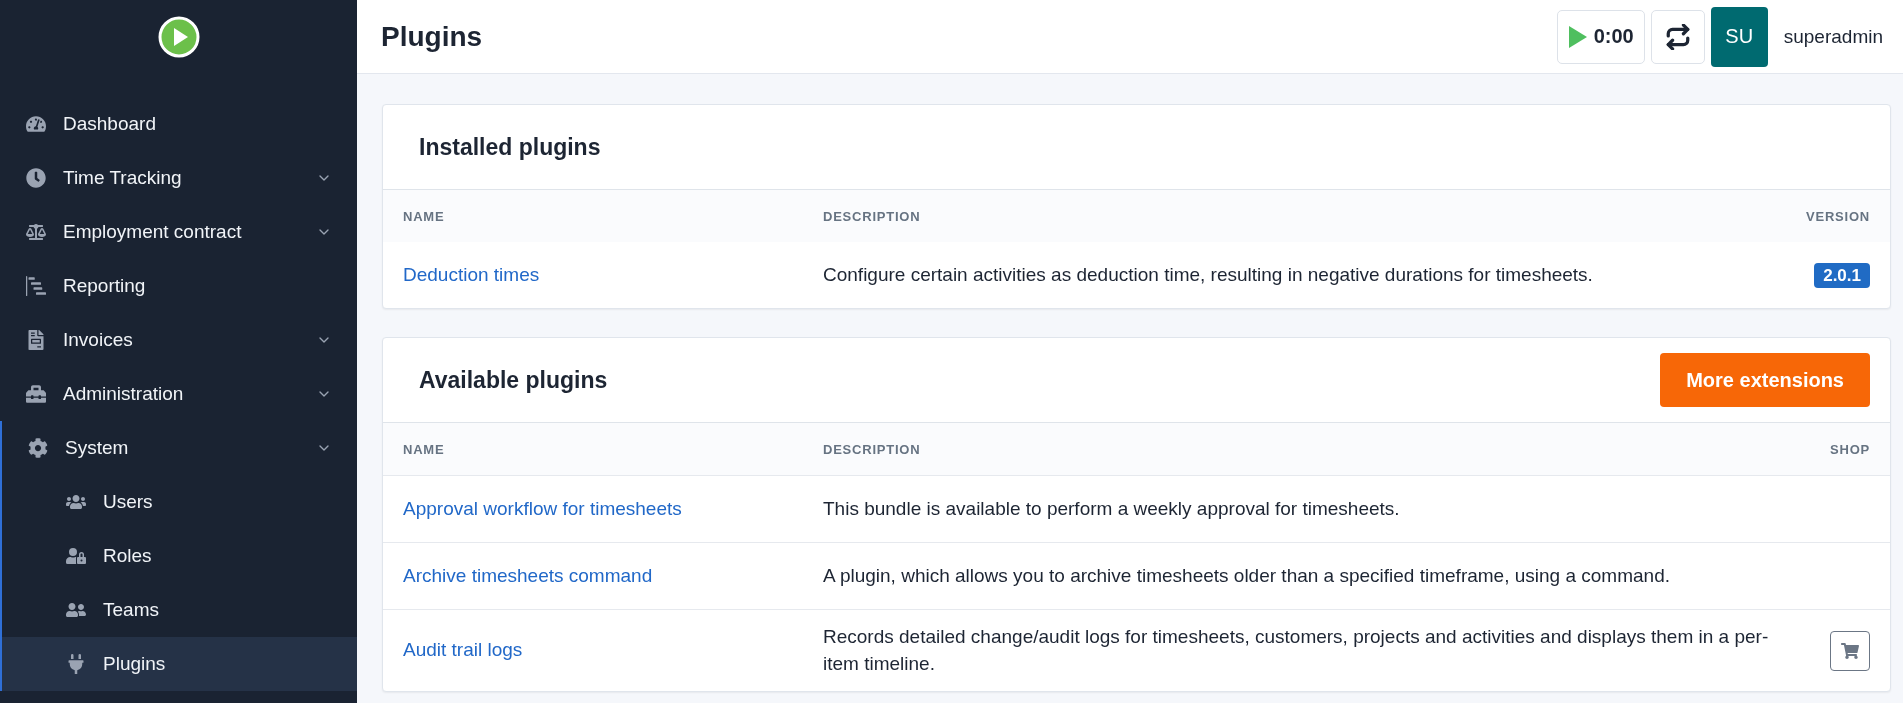 The height and width of the screenshot is (703, 1903). I want to click on description-cell: A plugin, which allows you to archive timesheets older than a specified timeframe, using a command., so click(1296, 576).